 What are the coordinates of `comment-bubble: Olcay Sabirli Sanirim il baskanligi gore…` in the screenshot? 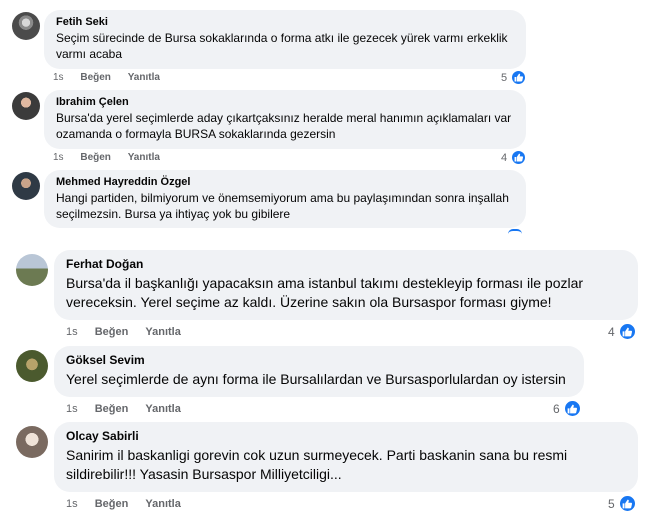 It's located at (346, 457).